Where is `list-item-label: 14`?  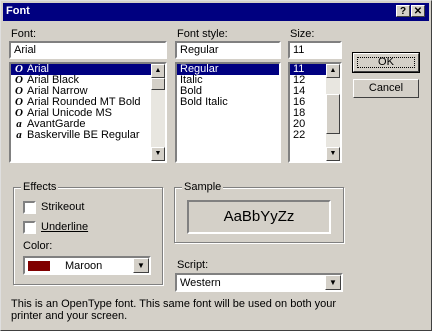
list-item-label: 14 is located at coordinates (299, 91).